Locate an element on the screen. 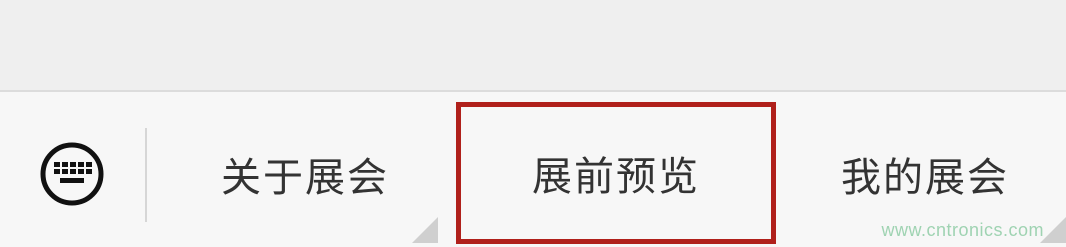 The image size is (1066, 247). menu-item-about-exhibition: 关于展会 is located at coordinates (305, 174).